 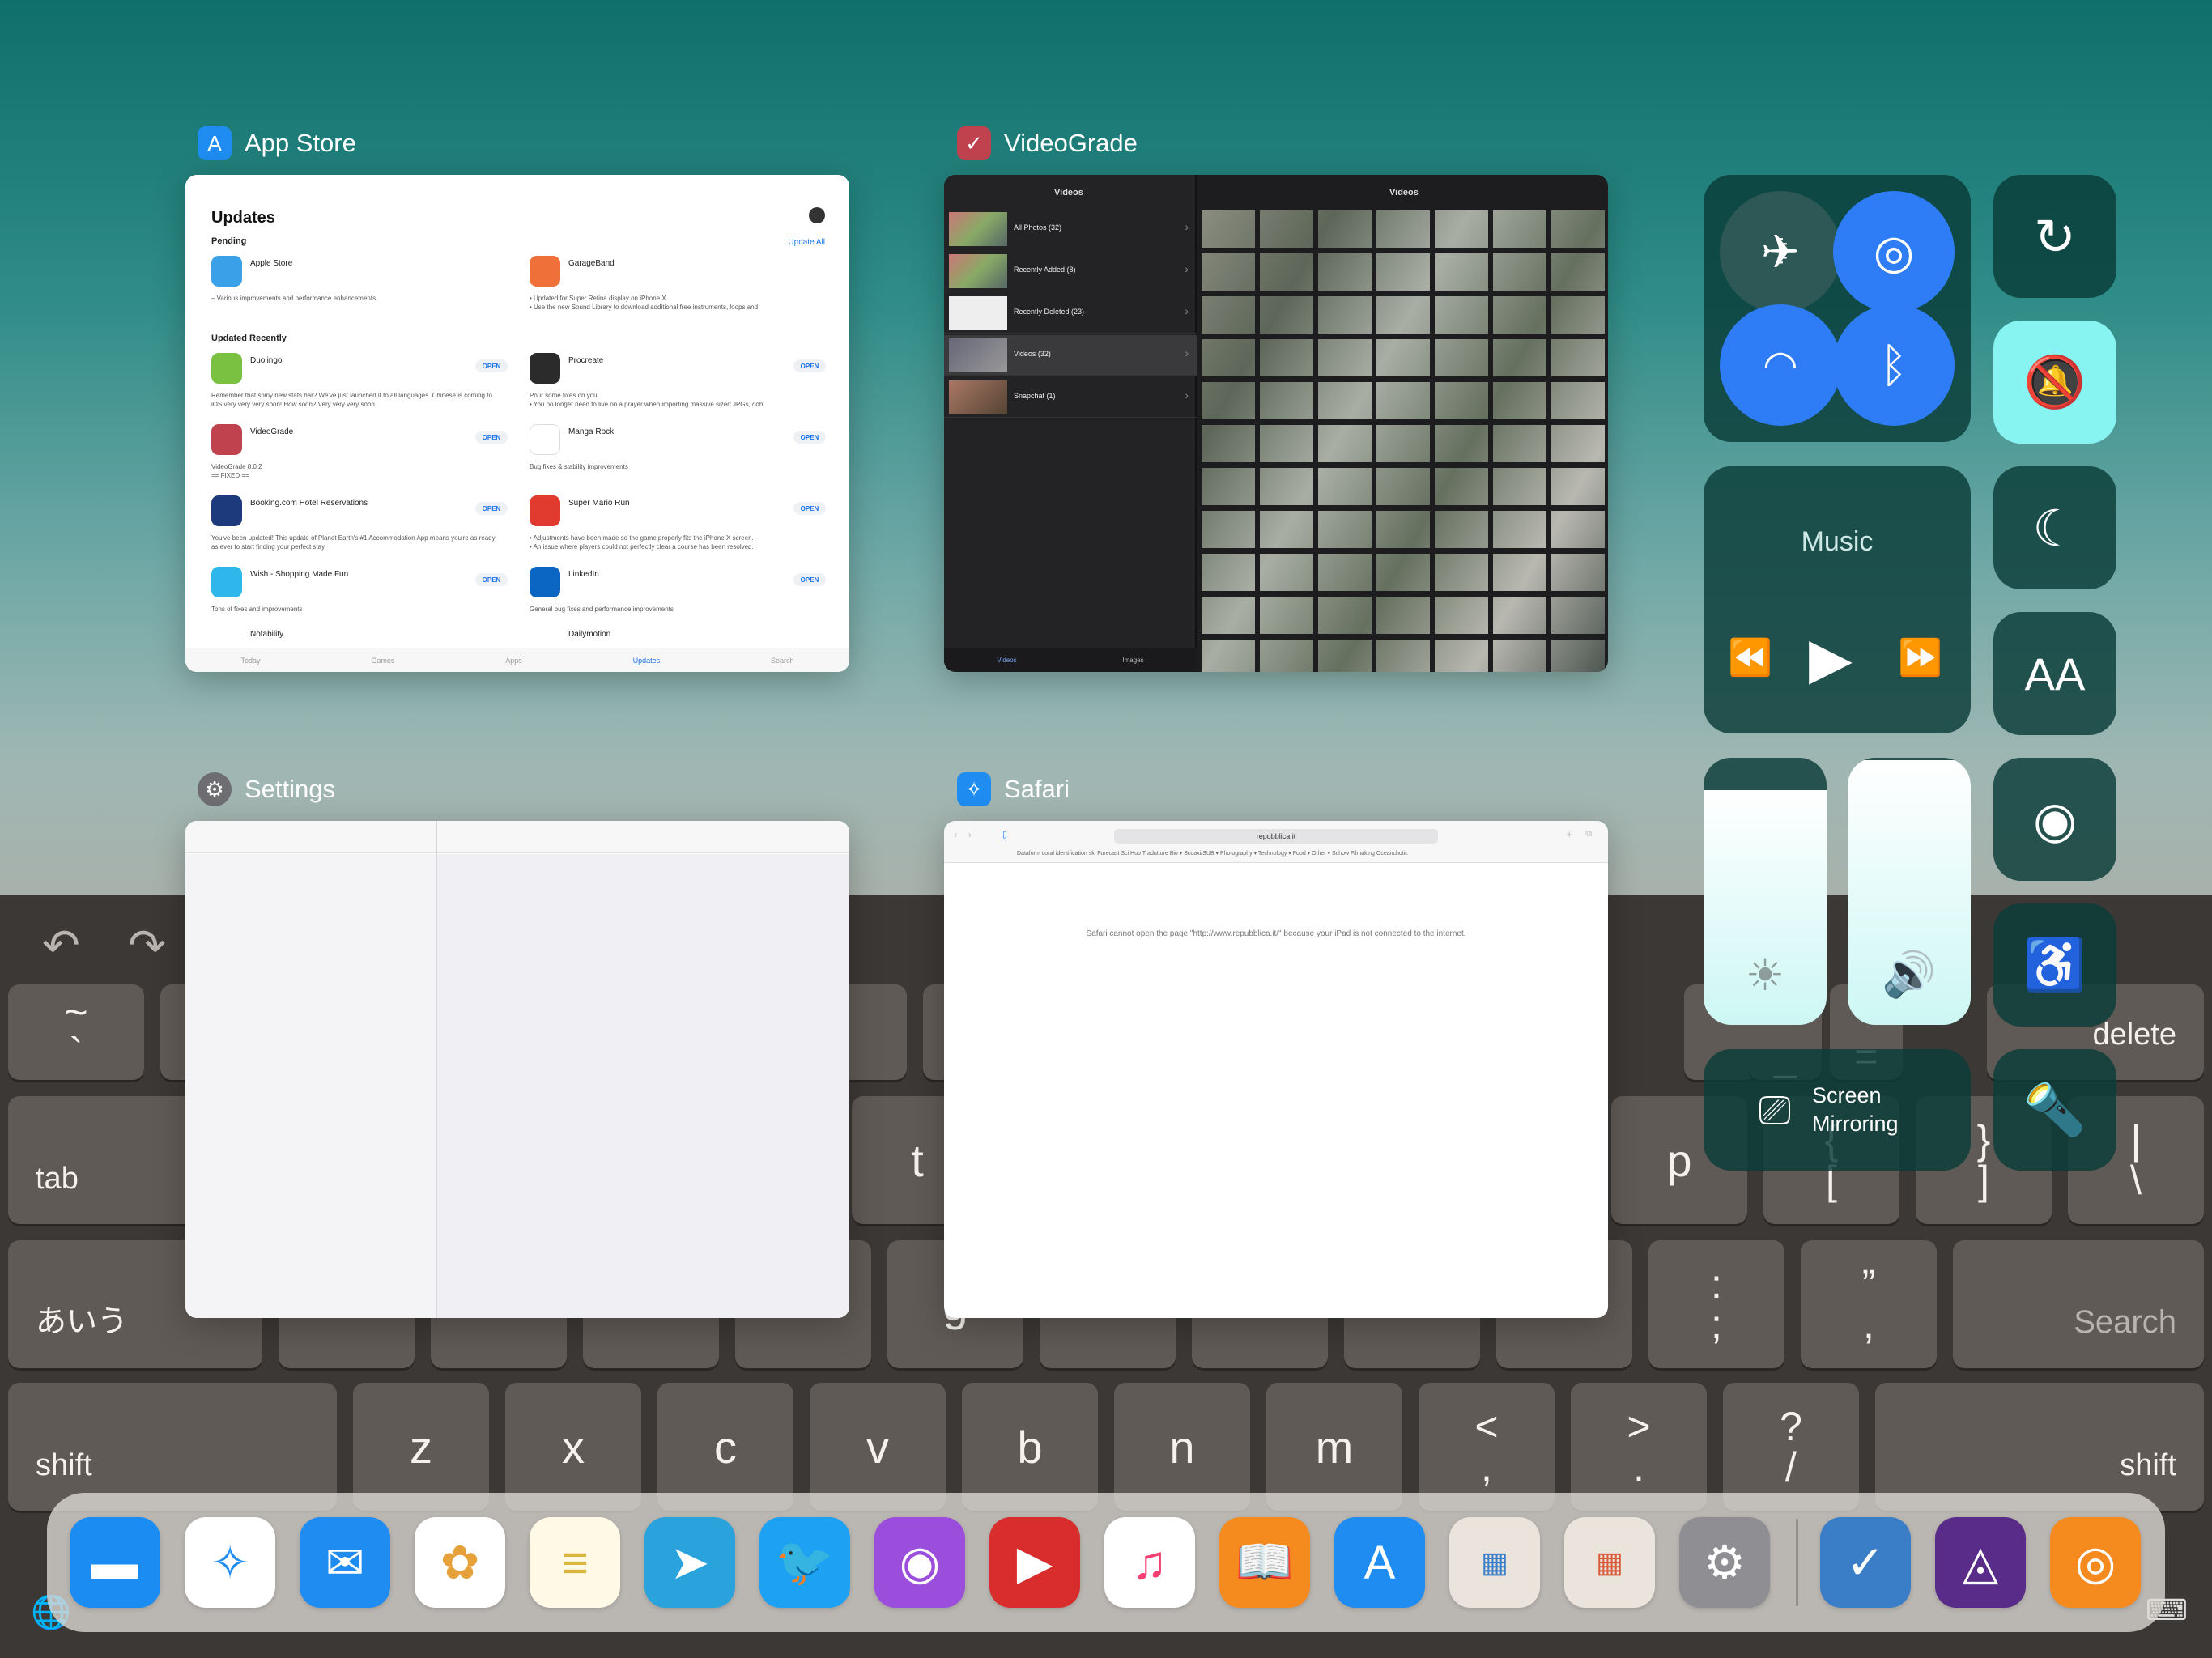 What do you see at coordinates (2054, 382) in the screenshot?
I see `mute-button: 🔕` at bounding box center [2054, 382].